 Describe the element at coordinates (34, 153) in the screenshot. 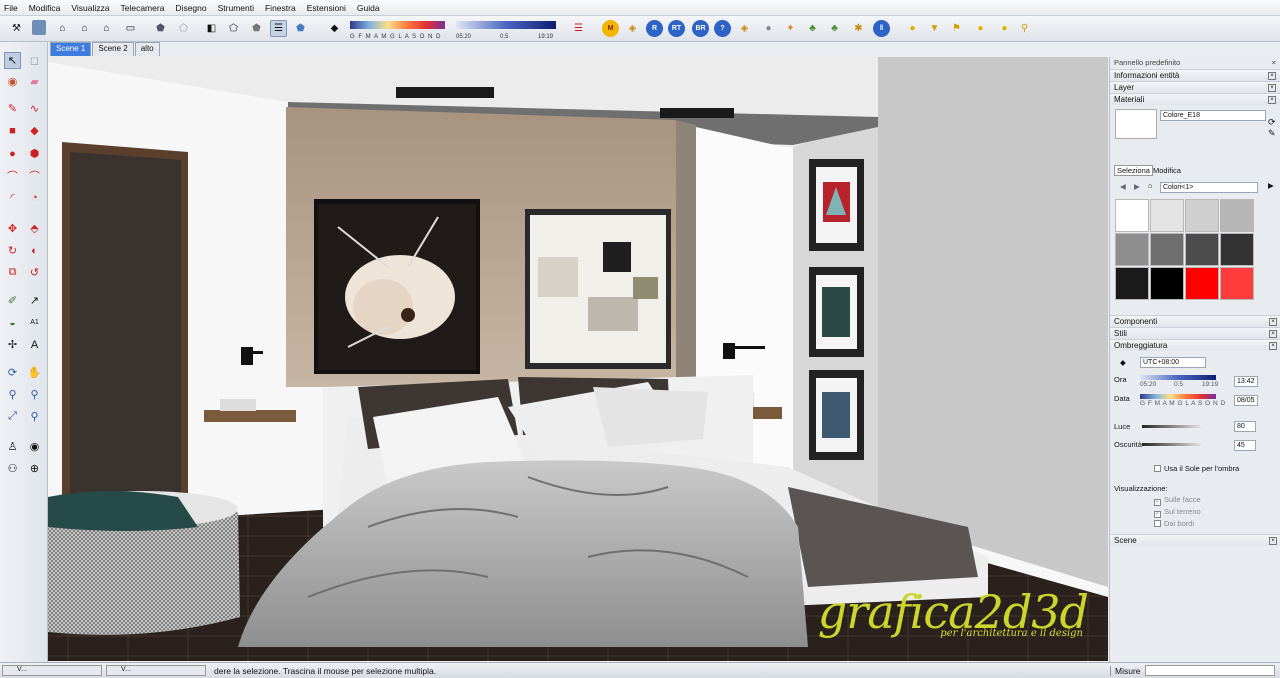

I see `polygon-tool-icon: ⬢` at that location.